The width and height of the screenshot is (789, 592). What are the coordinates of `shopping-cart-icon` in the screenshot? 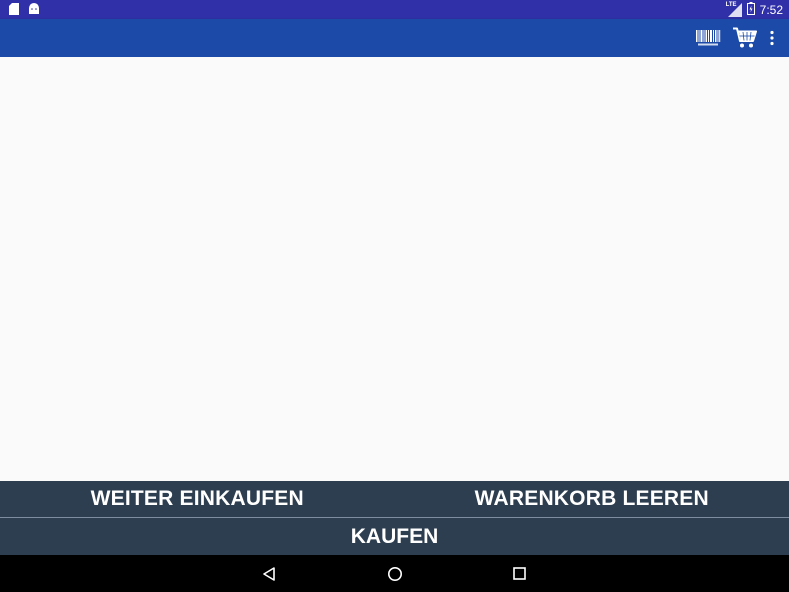 It's located at (745, 38).